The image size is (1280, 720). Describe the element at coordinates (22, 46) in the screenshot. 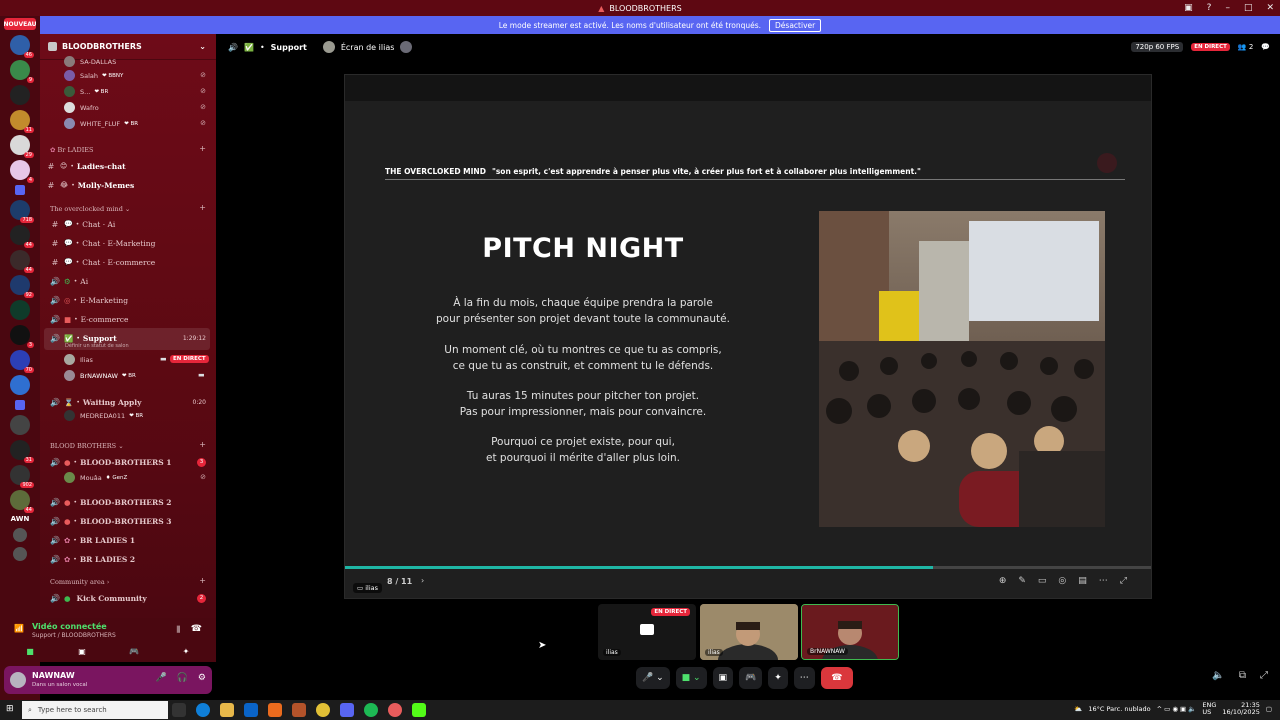

I see `server-icon: 46` at that location.